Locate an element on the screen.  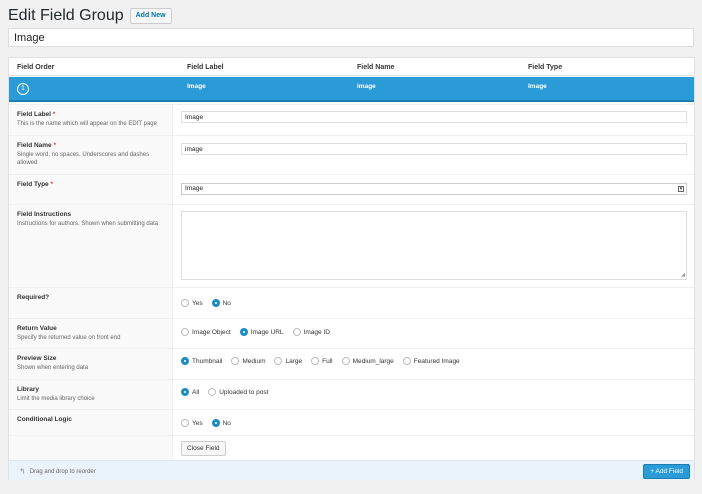
setting-label-cell is located at coordinates (91, 448).